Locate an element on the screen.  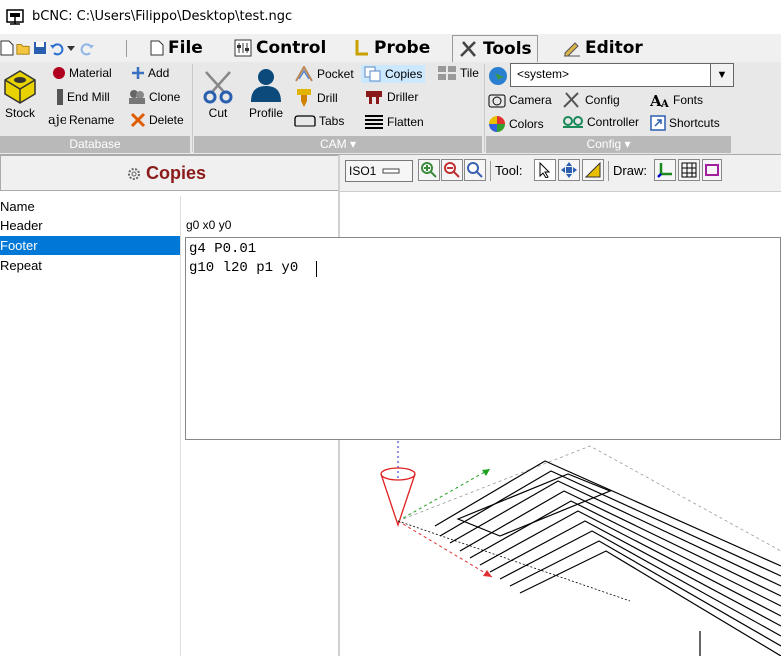
driller-button: Driller is located at coordinates (391, 97).